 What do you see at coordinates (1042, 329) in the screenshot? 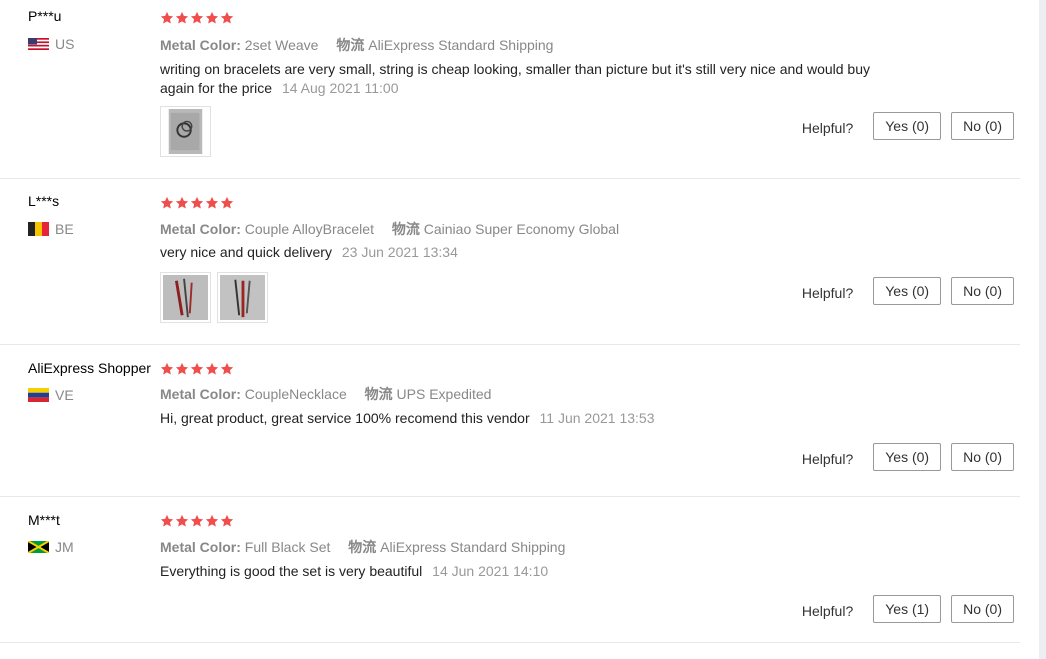
I see `scrollbar-track` at bounding box center [1042, 329].